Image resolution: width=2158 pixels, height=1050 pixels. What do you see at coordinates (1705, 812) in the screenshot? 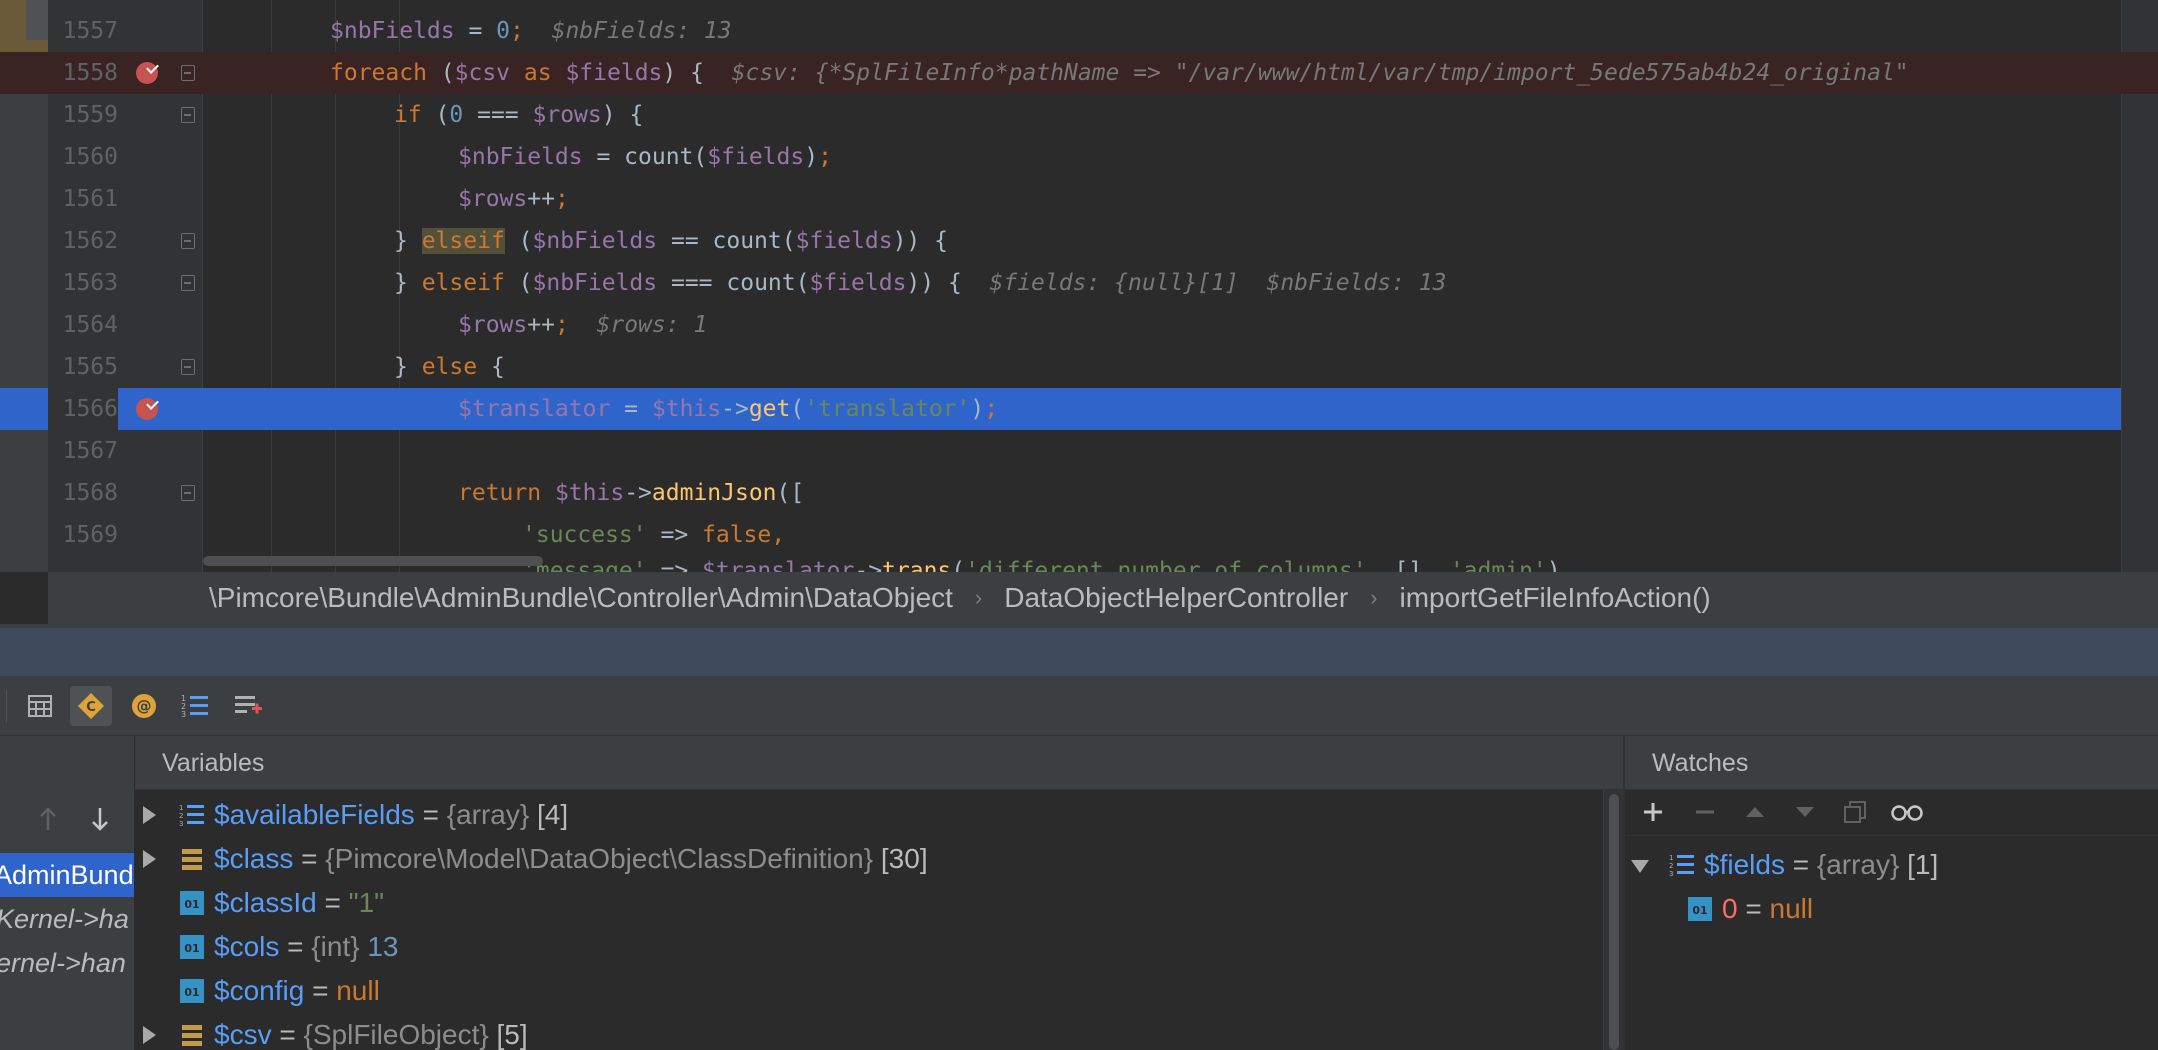
I see `remove-watch-icon` at bounding box center [1705, 812].